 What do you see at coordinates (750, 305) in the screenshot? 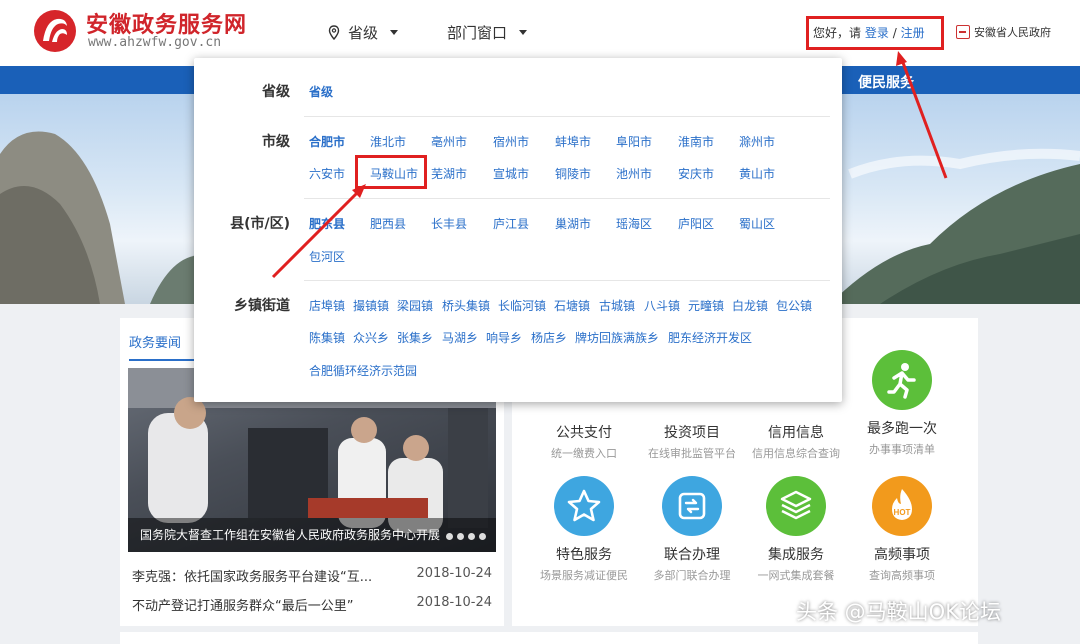
I see `region-link: 白龙镇` at bounding box center [750, 305].